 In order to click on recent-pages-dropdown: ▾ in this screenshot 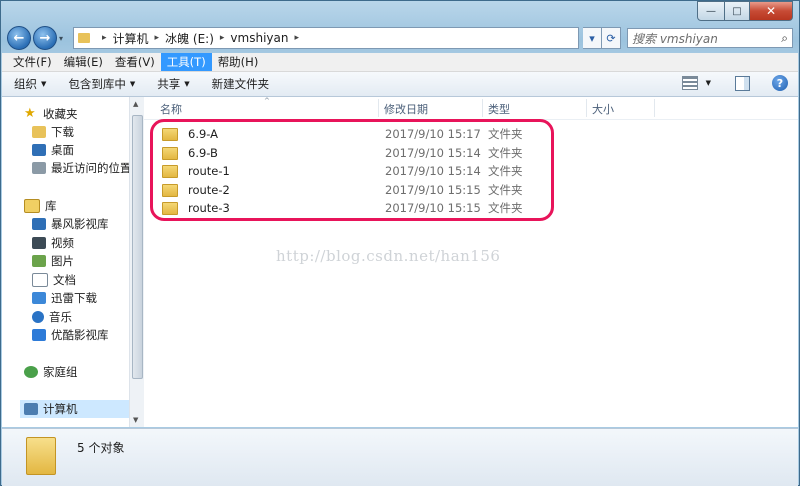, I will do `click(64, 38)`.